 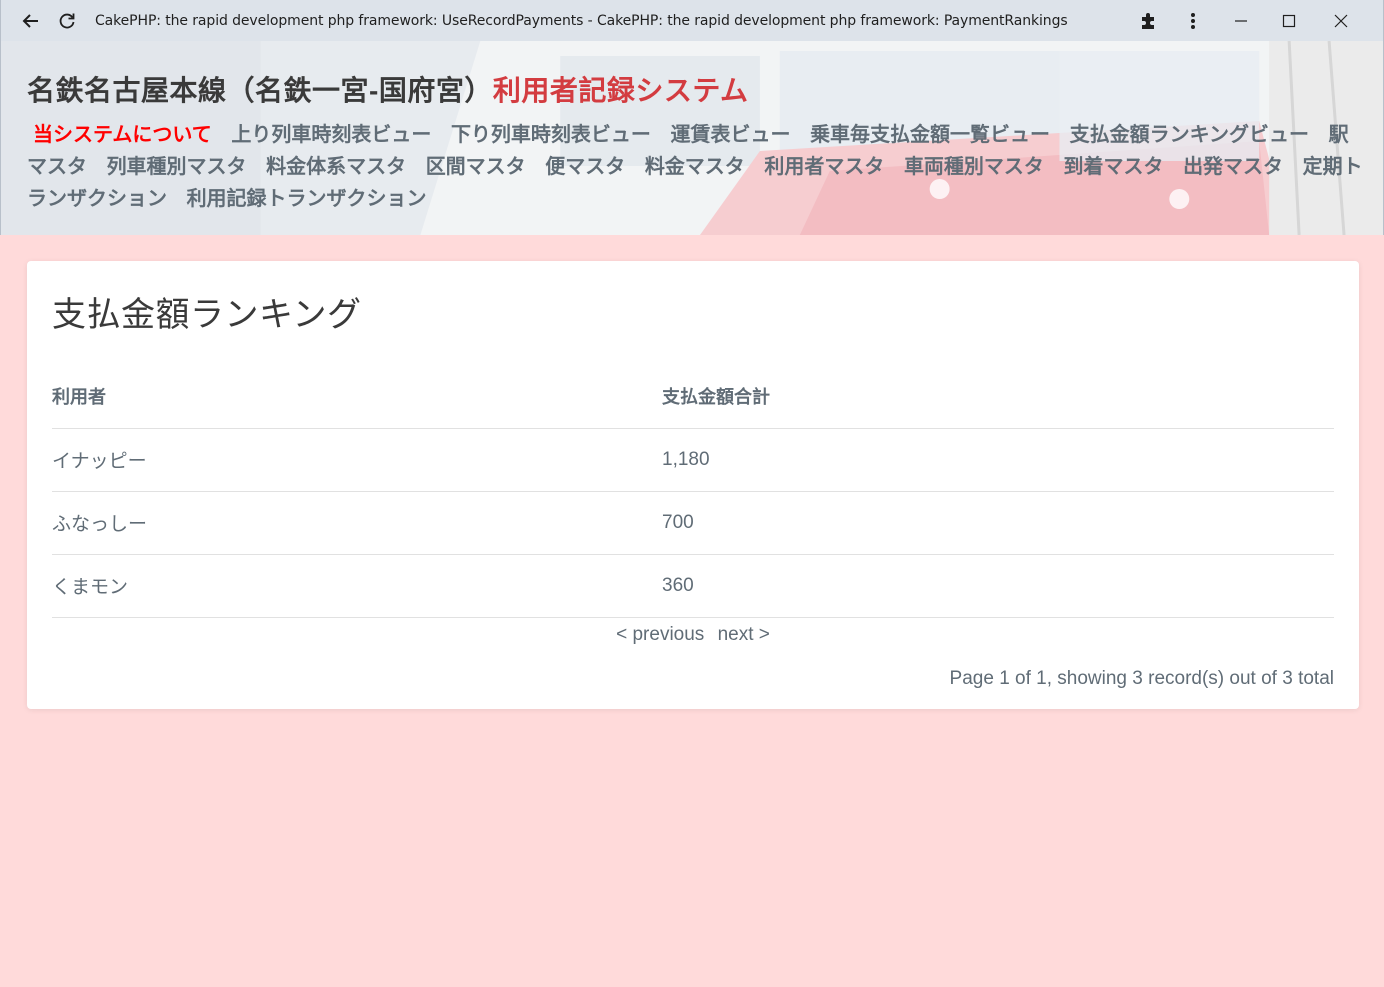 I want to click on nav-link-users: 利用者マスタ, so click(x=824, y=167).